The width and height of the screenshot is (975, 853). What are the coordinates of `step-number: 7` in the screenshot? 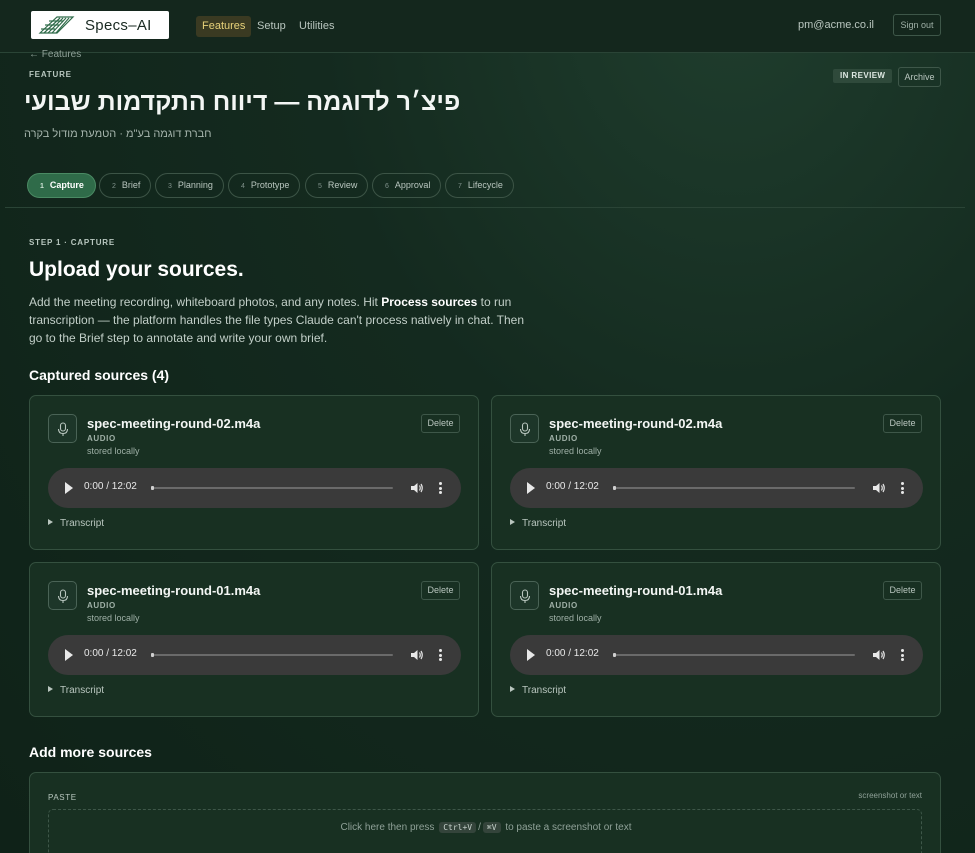 It's located at (460, 186).